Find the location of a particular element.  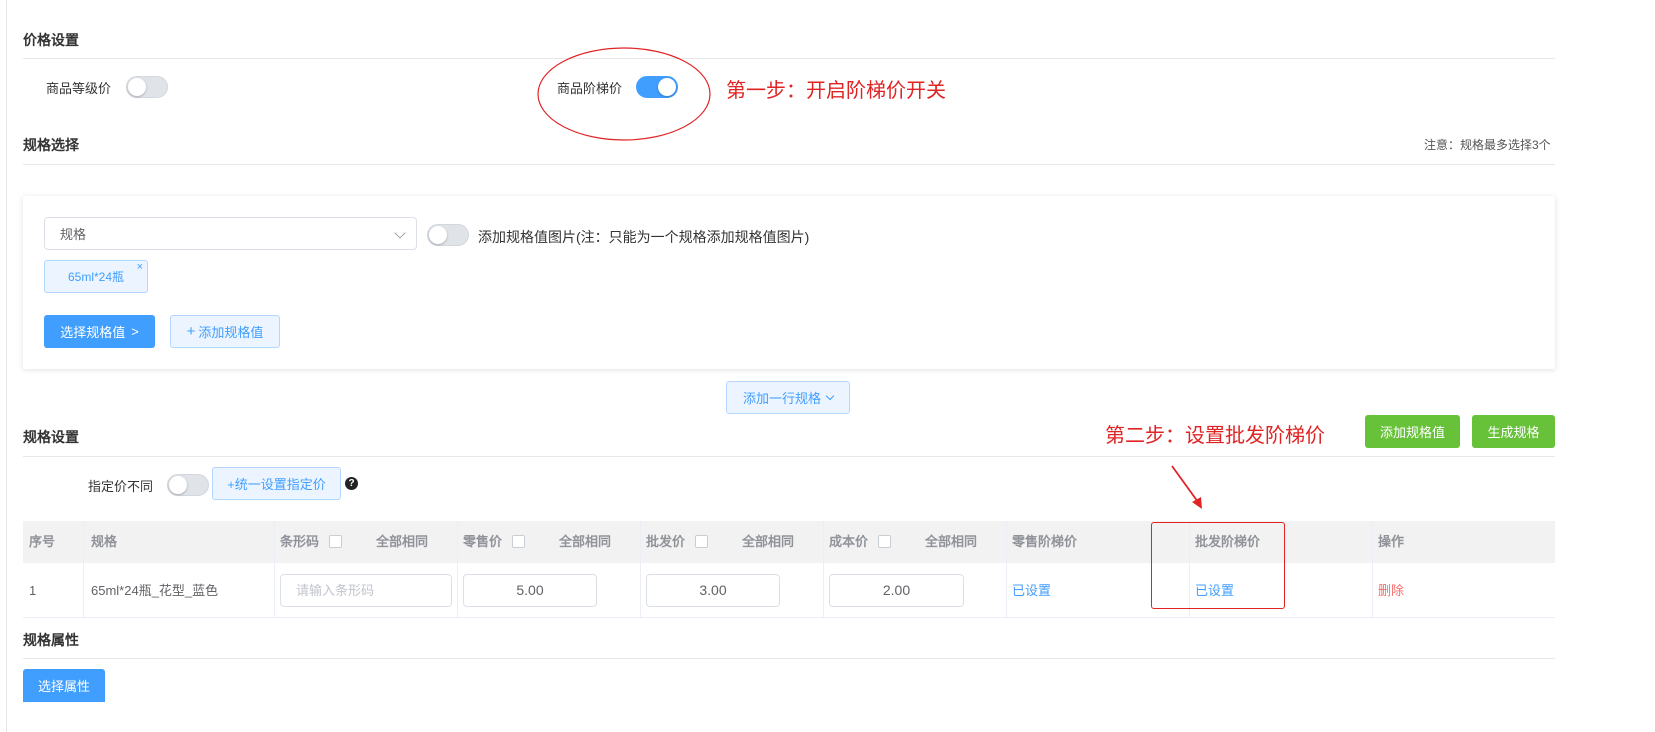

spec-value-tag: 65ml*24瓶 × is located at coordinates (96, 276).